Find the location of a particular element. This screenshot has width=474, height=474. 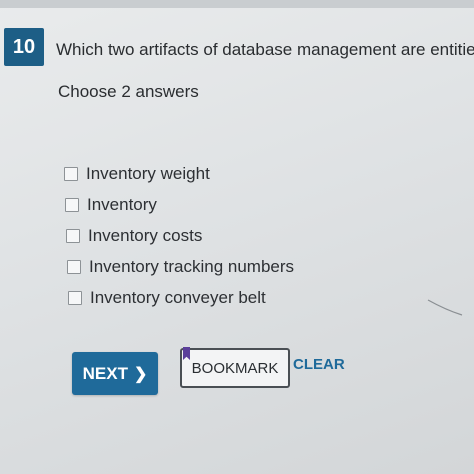

answer-label: Inventory tracking numbers is located at coordinates (192, 266).